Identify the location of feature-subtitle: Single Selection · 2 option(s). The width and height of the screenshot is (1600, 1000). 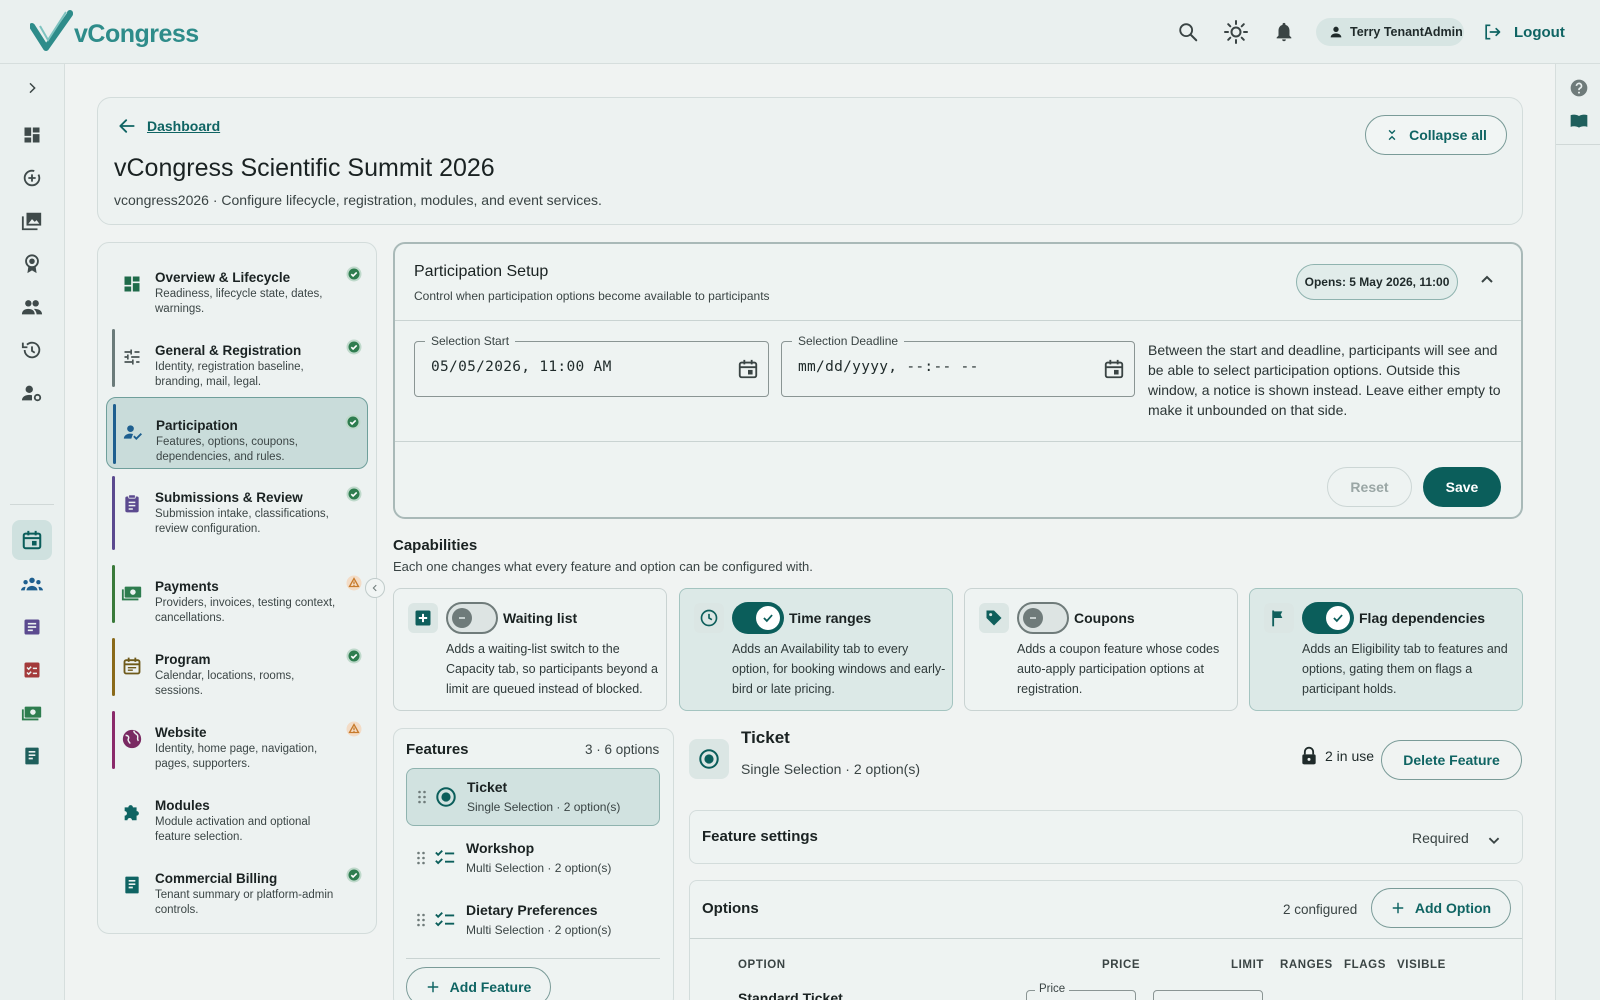
(544, 807).